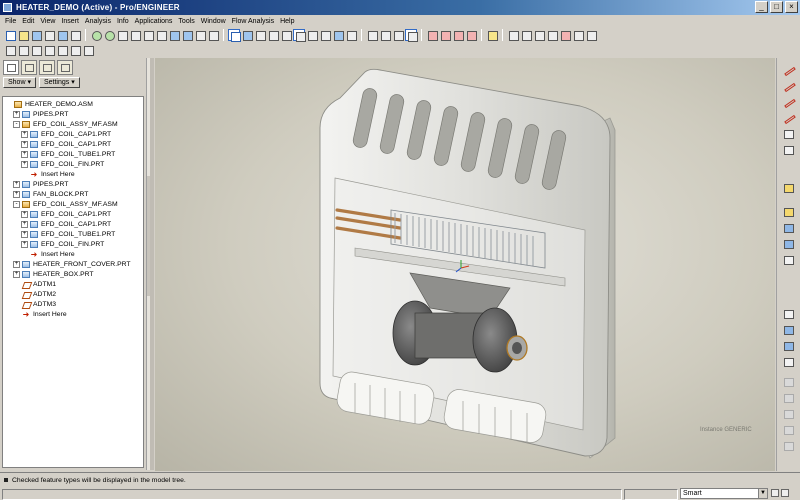  What do you see at coordinates (791, 7) in the screenshot?
I see `close-button: ×` at bounding box center [791, 7].